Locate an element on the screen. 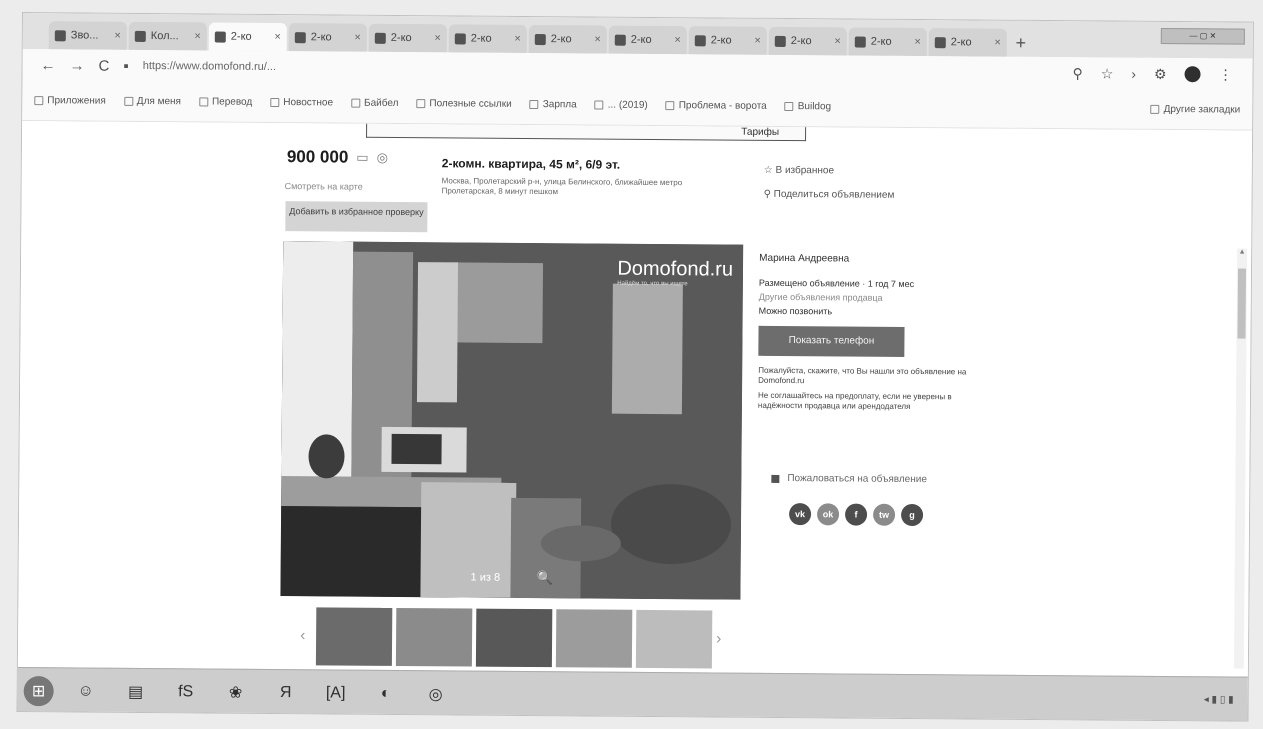 The width and height of the screenshot is (1263, 729). taskbar-app-icon: fS is located at coordinates (186, 692).